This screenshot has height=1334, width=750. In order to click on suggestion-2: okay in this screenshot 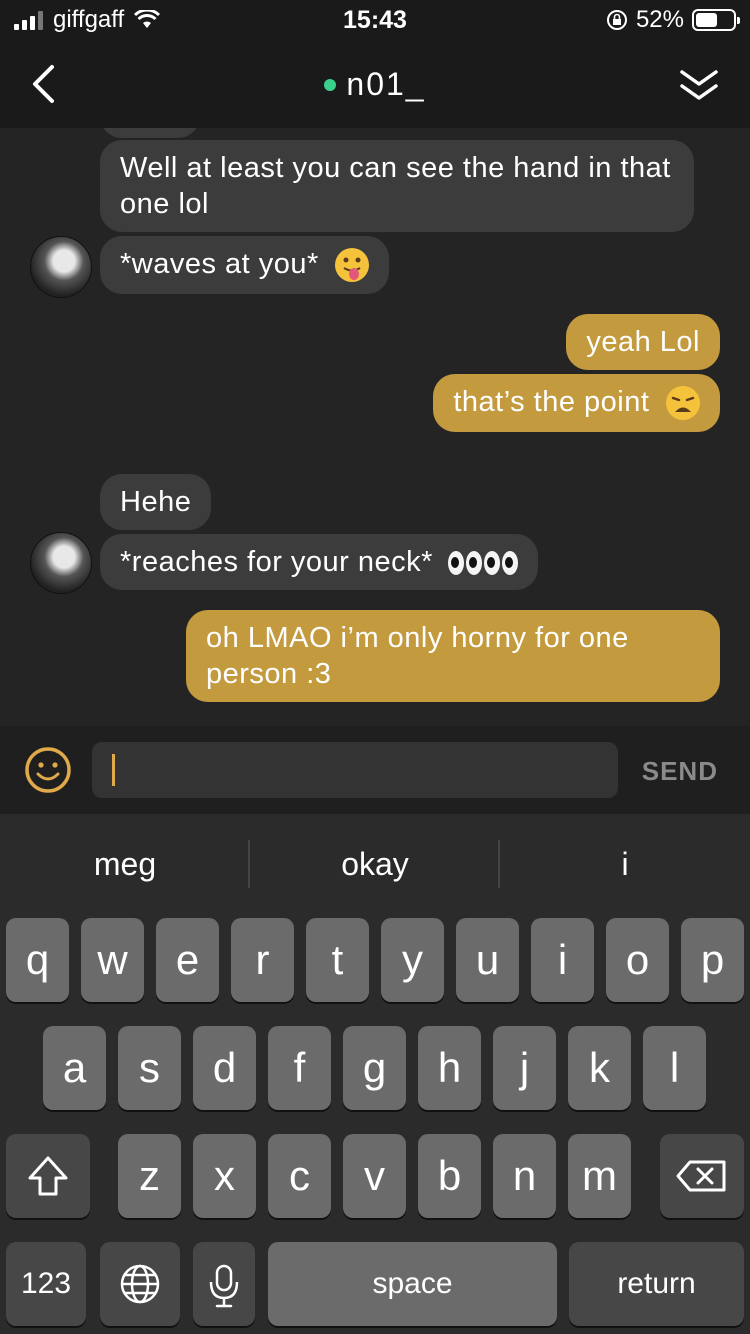, I will do `click(375, 864)`.